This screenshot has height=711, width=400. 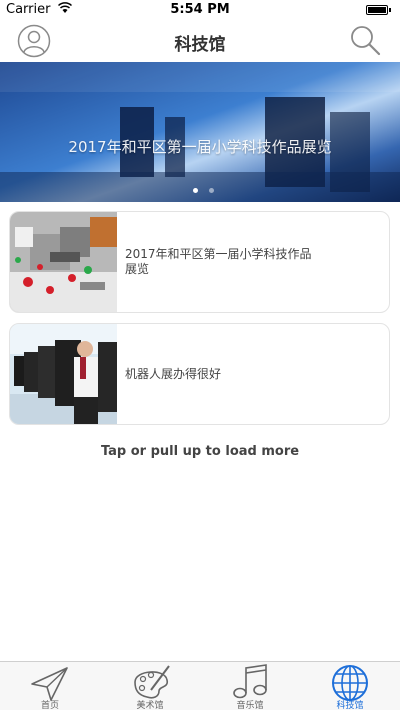 I want to click on paper-plane-icon, so click(x=49, y=684).